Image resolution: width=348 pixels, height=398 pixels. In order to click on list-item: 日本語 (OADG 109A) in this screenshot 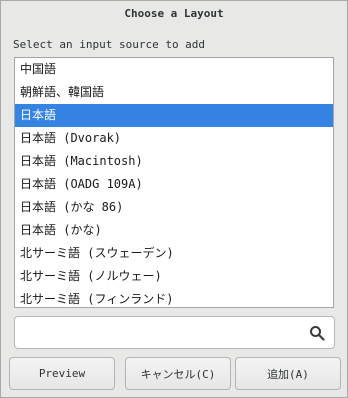, I will do `click(174, 184)`.